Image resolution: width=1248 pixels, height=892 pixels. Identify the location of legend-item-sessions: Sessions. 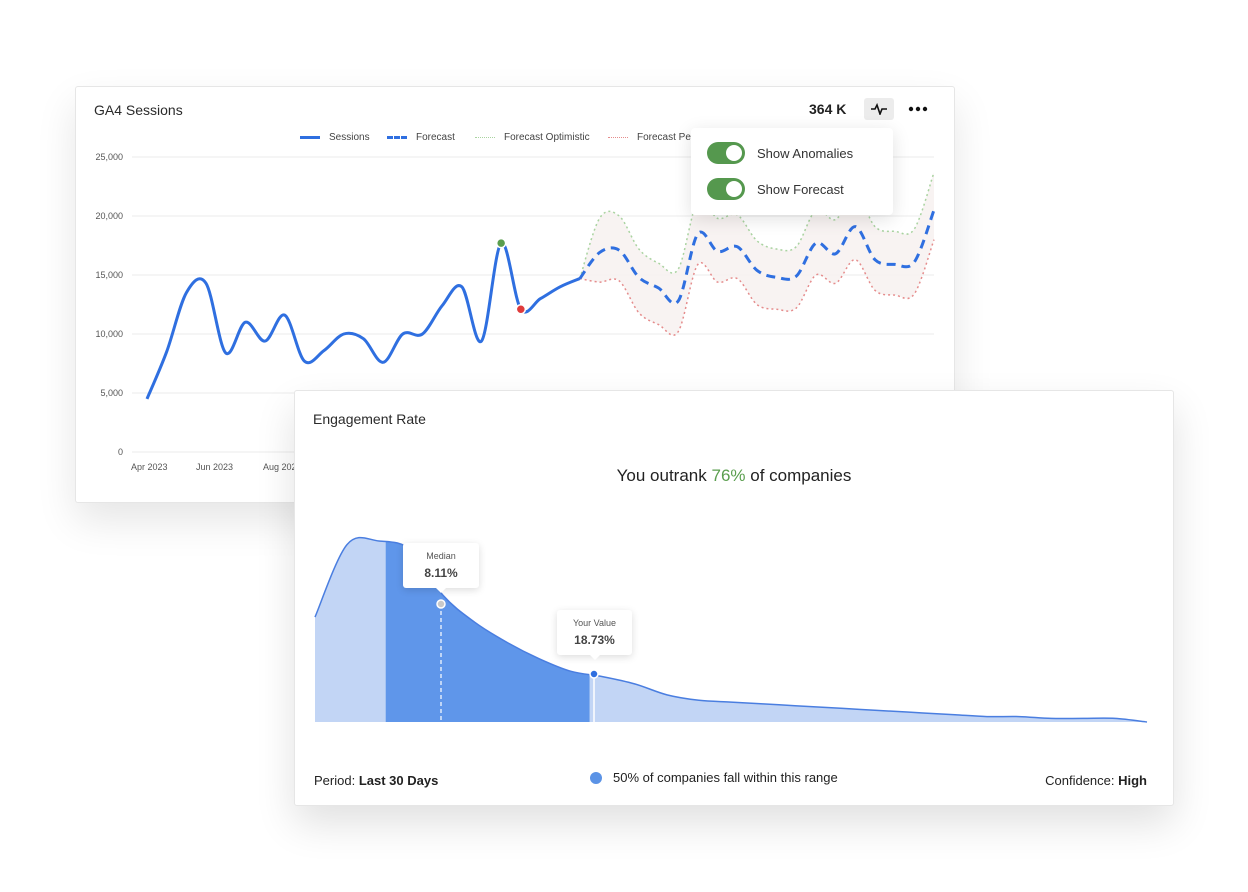
(335, 137).